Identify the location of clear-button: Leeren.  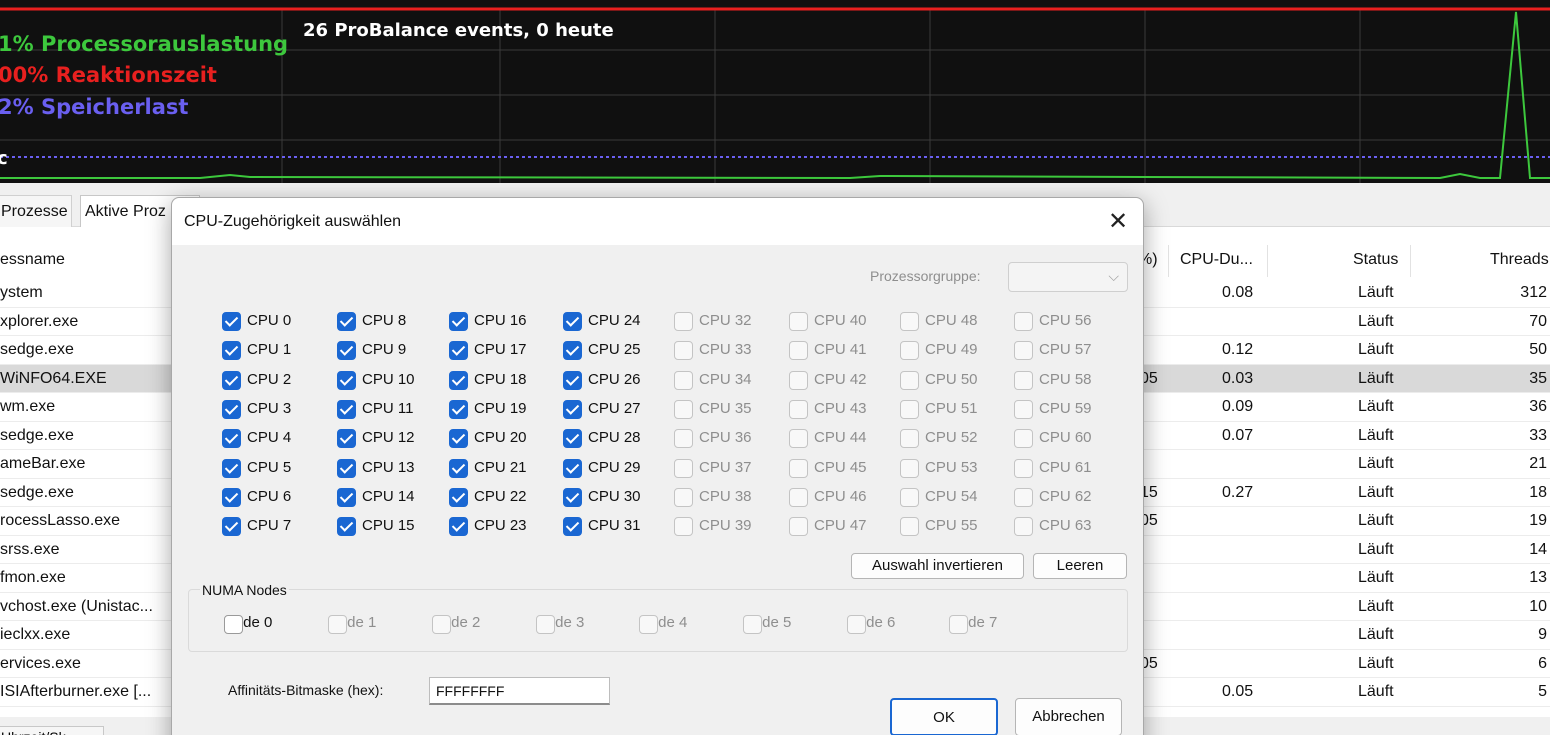
(1080, 566).